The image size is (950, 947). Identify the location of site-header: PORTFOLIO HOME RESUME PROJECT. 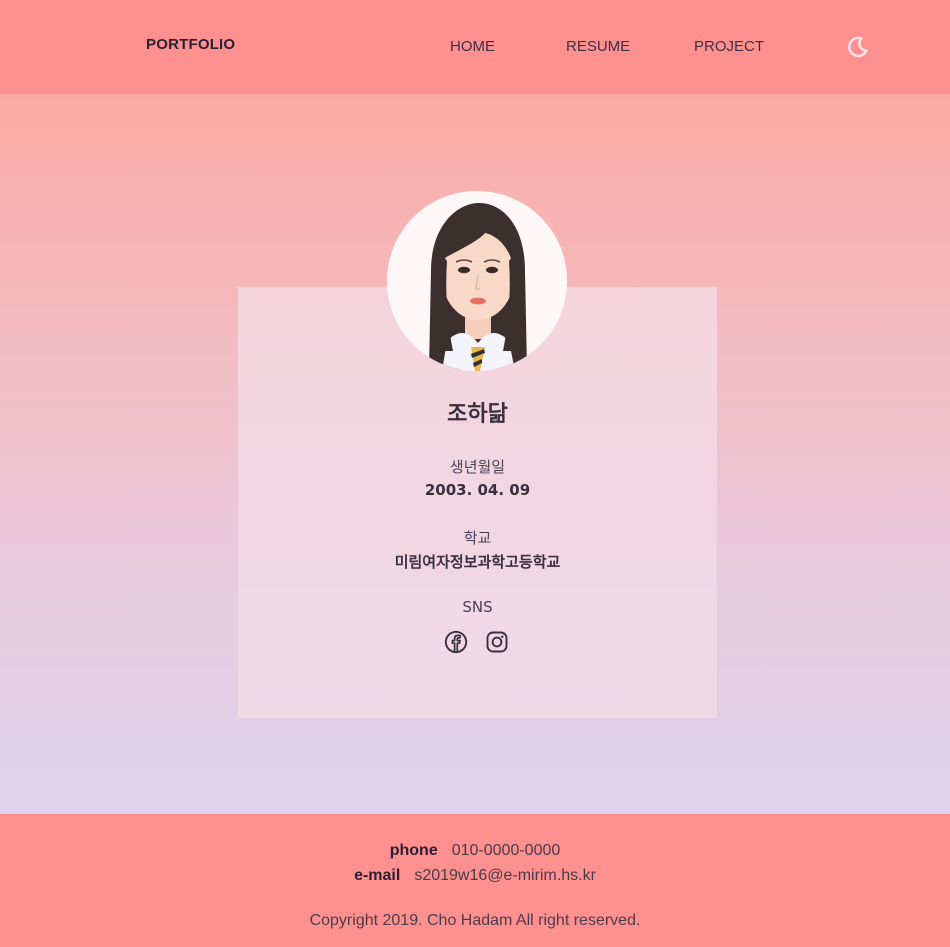
(475, 47).